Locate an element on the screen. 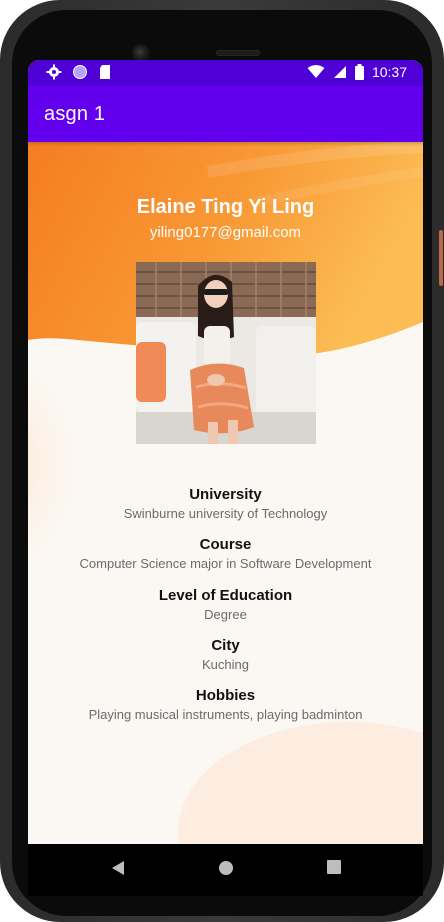 This screenshot has width=444, height=922. info-label: University is located at coordinates (225, 494).